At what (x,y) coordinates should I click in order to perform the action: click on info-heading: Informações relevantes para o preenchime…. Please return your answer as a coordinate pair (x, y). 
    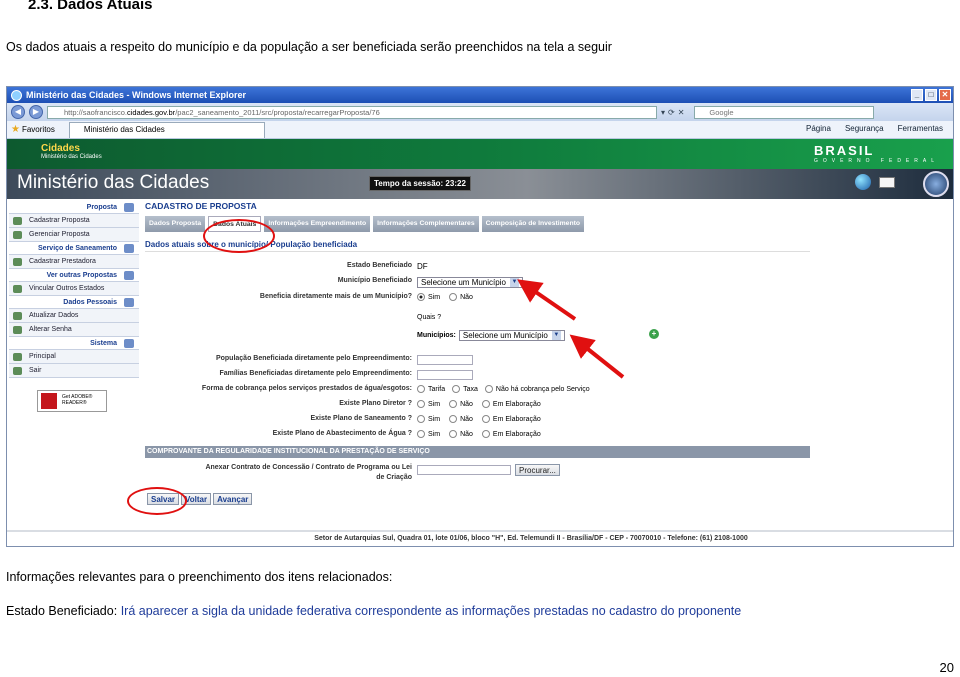
    Looking at the image, I should click on (199, 577).